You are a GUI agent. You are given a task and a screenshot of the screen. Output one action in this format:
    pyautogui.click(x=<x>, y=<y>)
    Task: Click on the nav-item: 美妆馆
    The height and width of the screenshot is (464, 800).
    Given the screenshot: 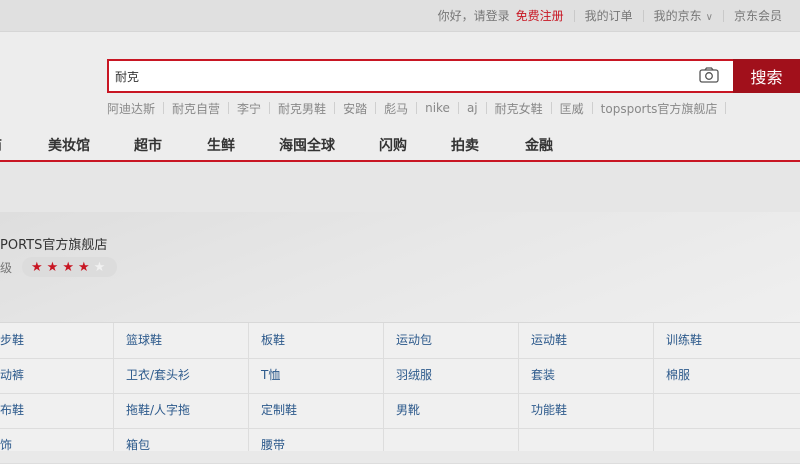 What is the action you would take?
    pyautogui.click(x=69, y=145)
    